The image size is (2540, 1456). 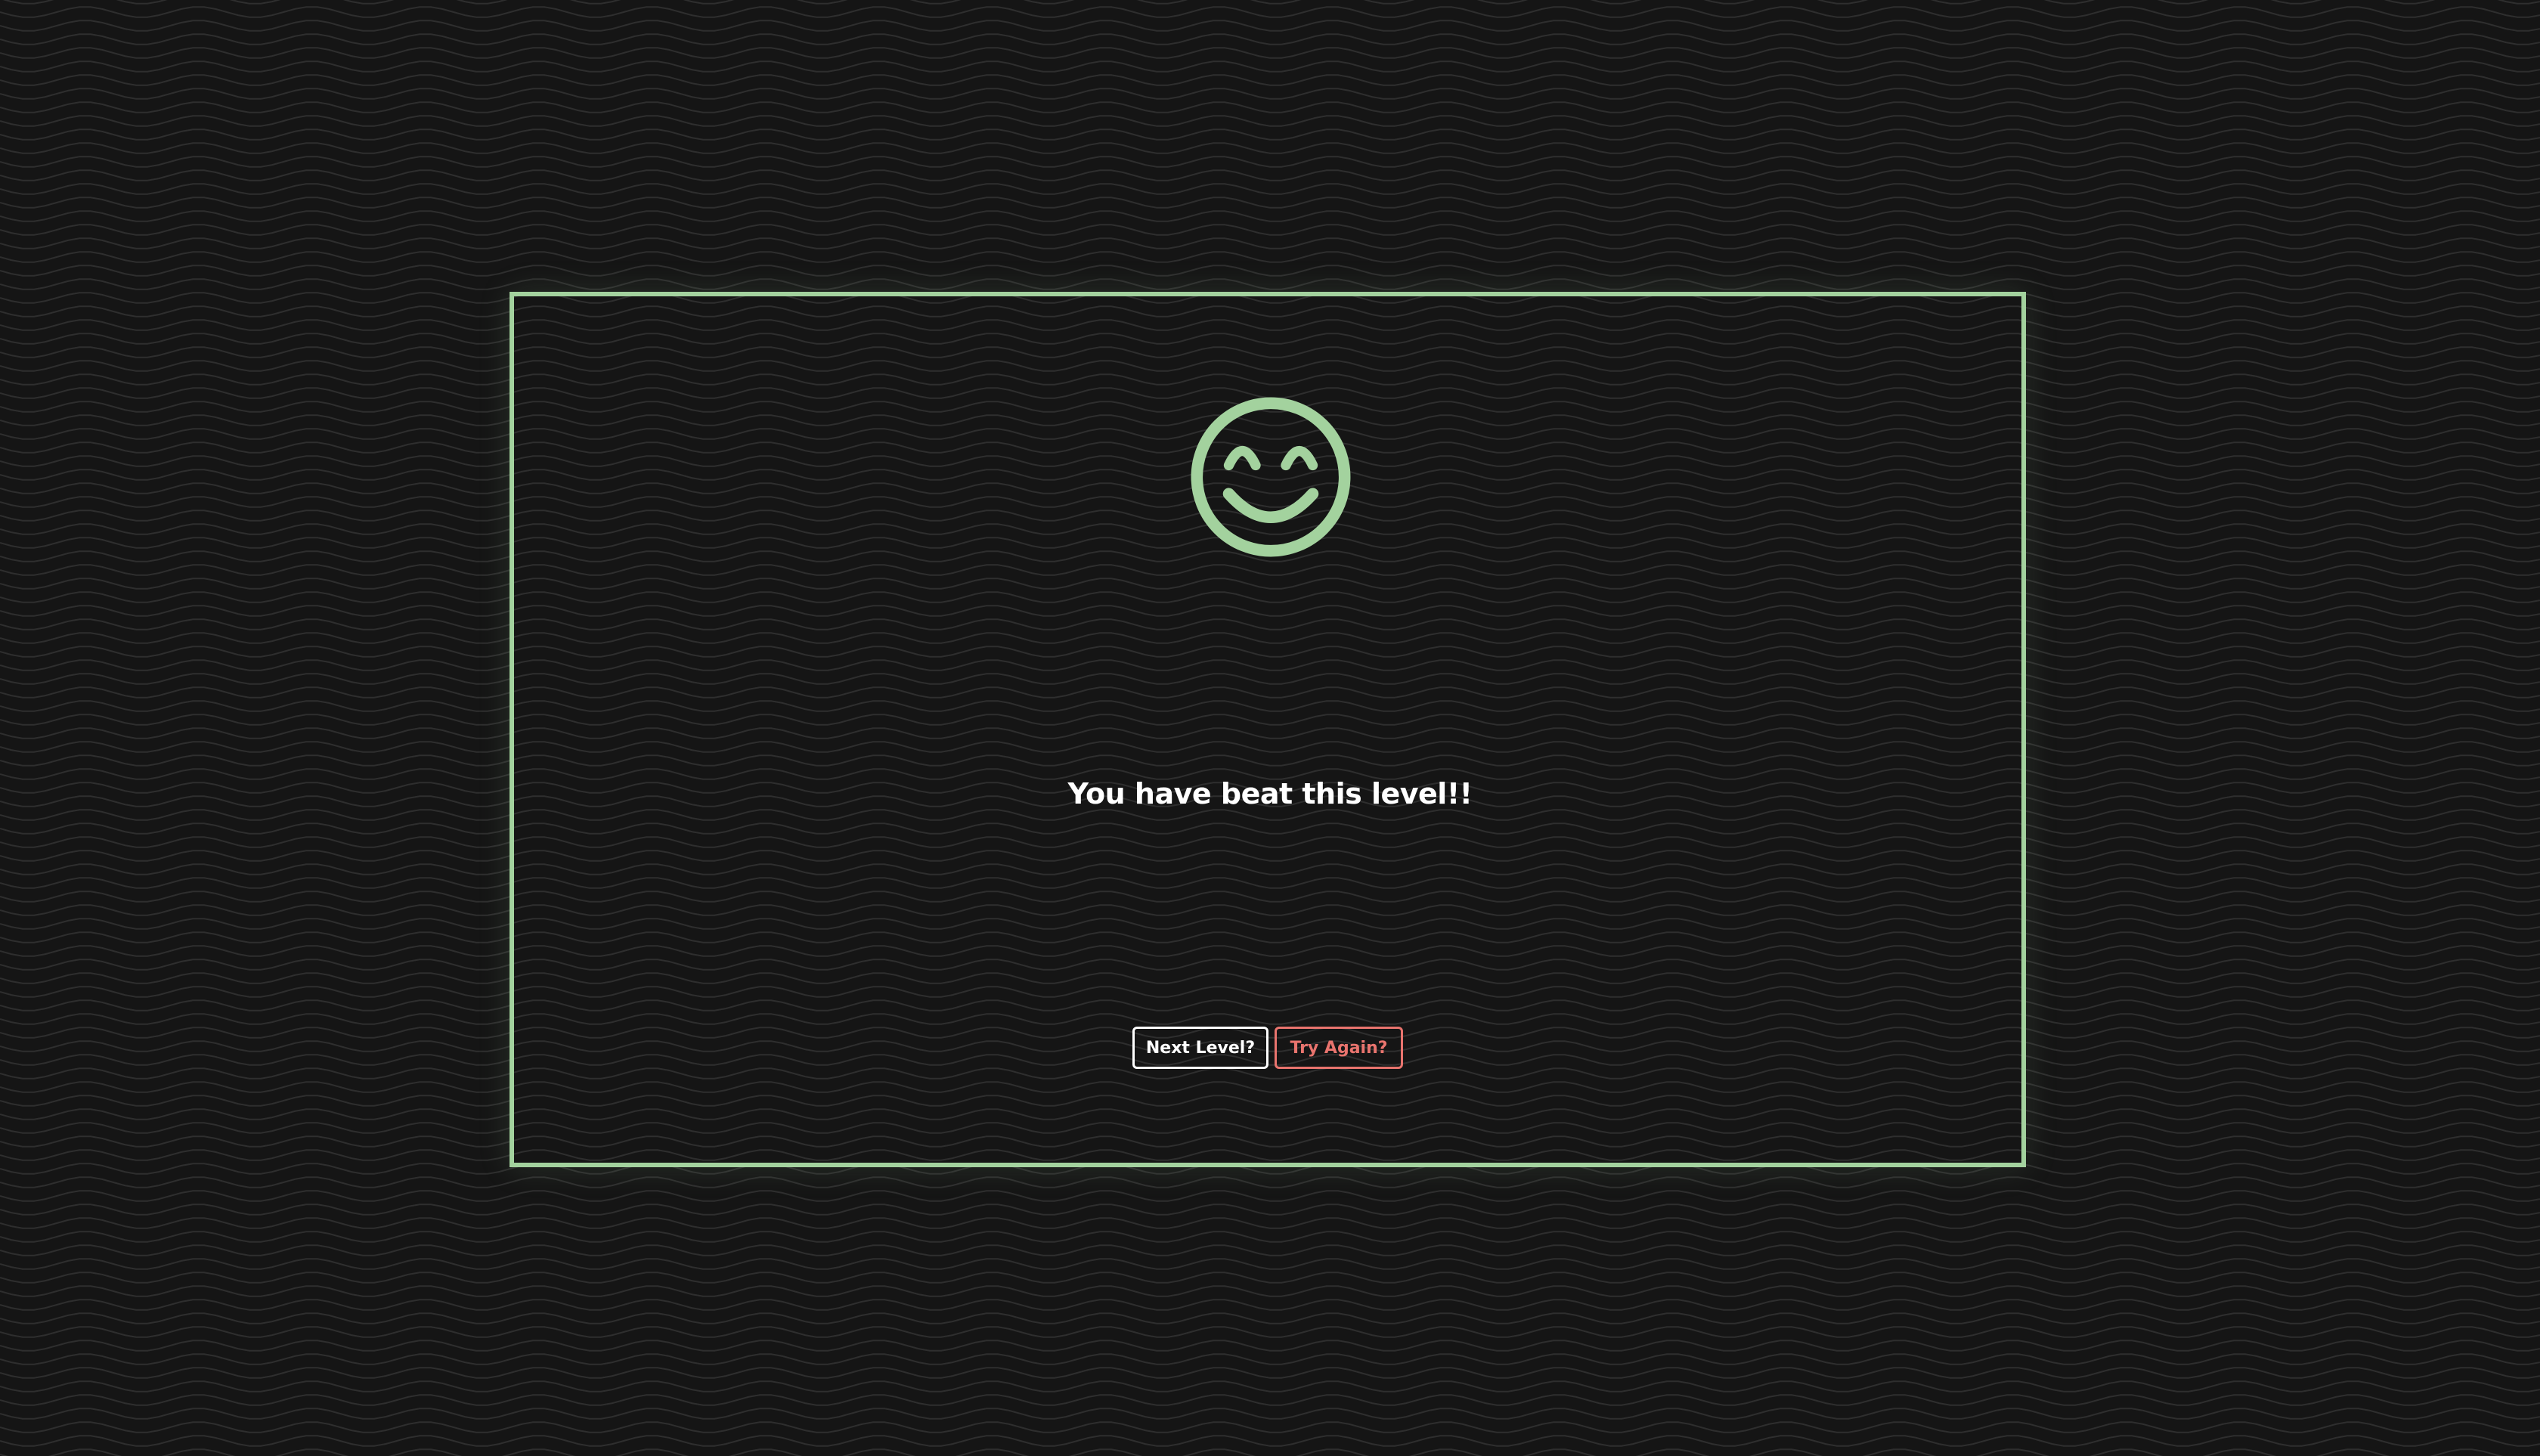 I want to click on try-again-button: Try Again?, so click(x=1339, y=1048).